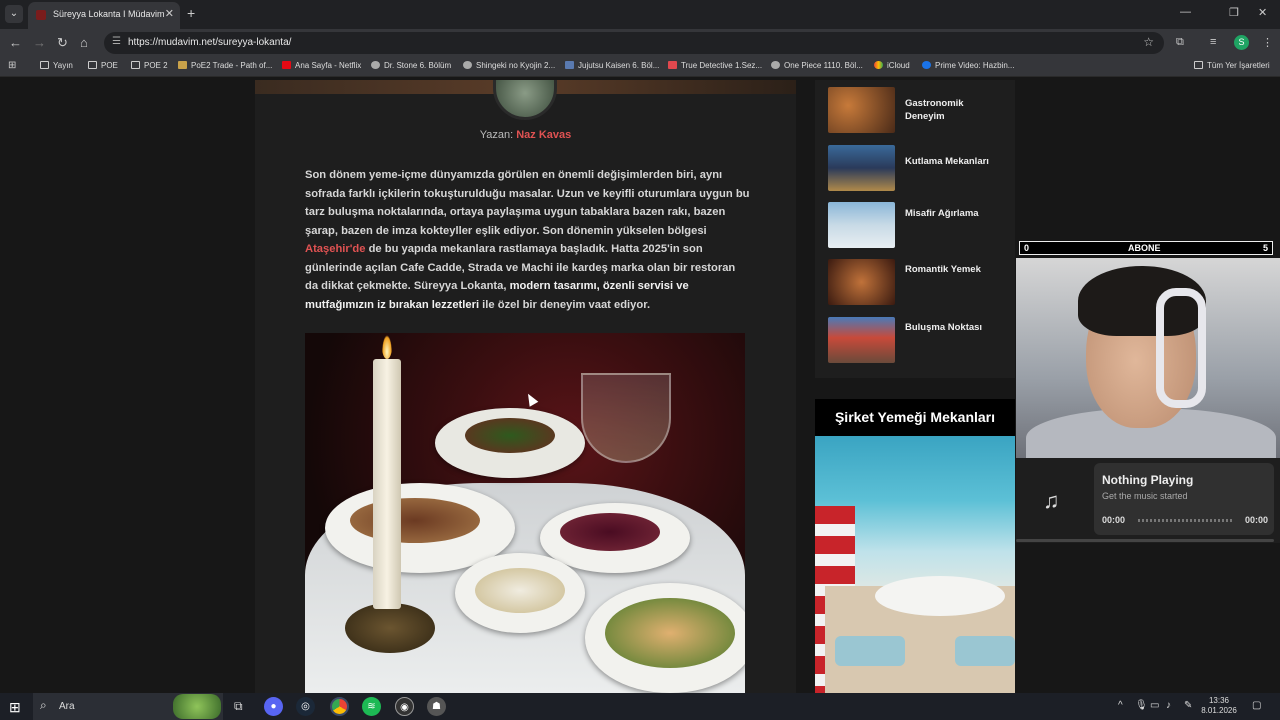 The width and height of the screenshot is (1280, 720). Describe the element at coordinates (109, 14) in the screenshot. I see `tab-title: Süreyya Lokanta I Müdavim` at that location.